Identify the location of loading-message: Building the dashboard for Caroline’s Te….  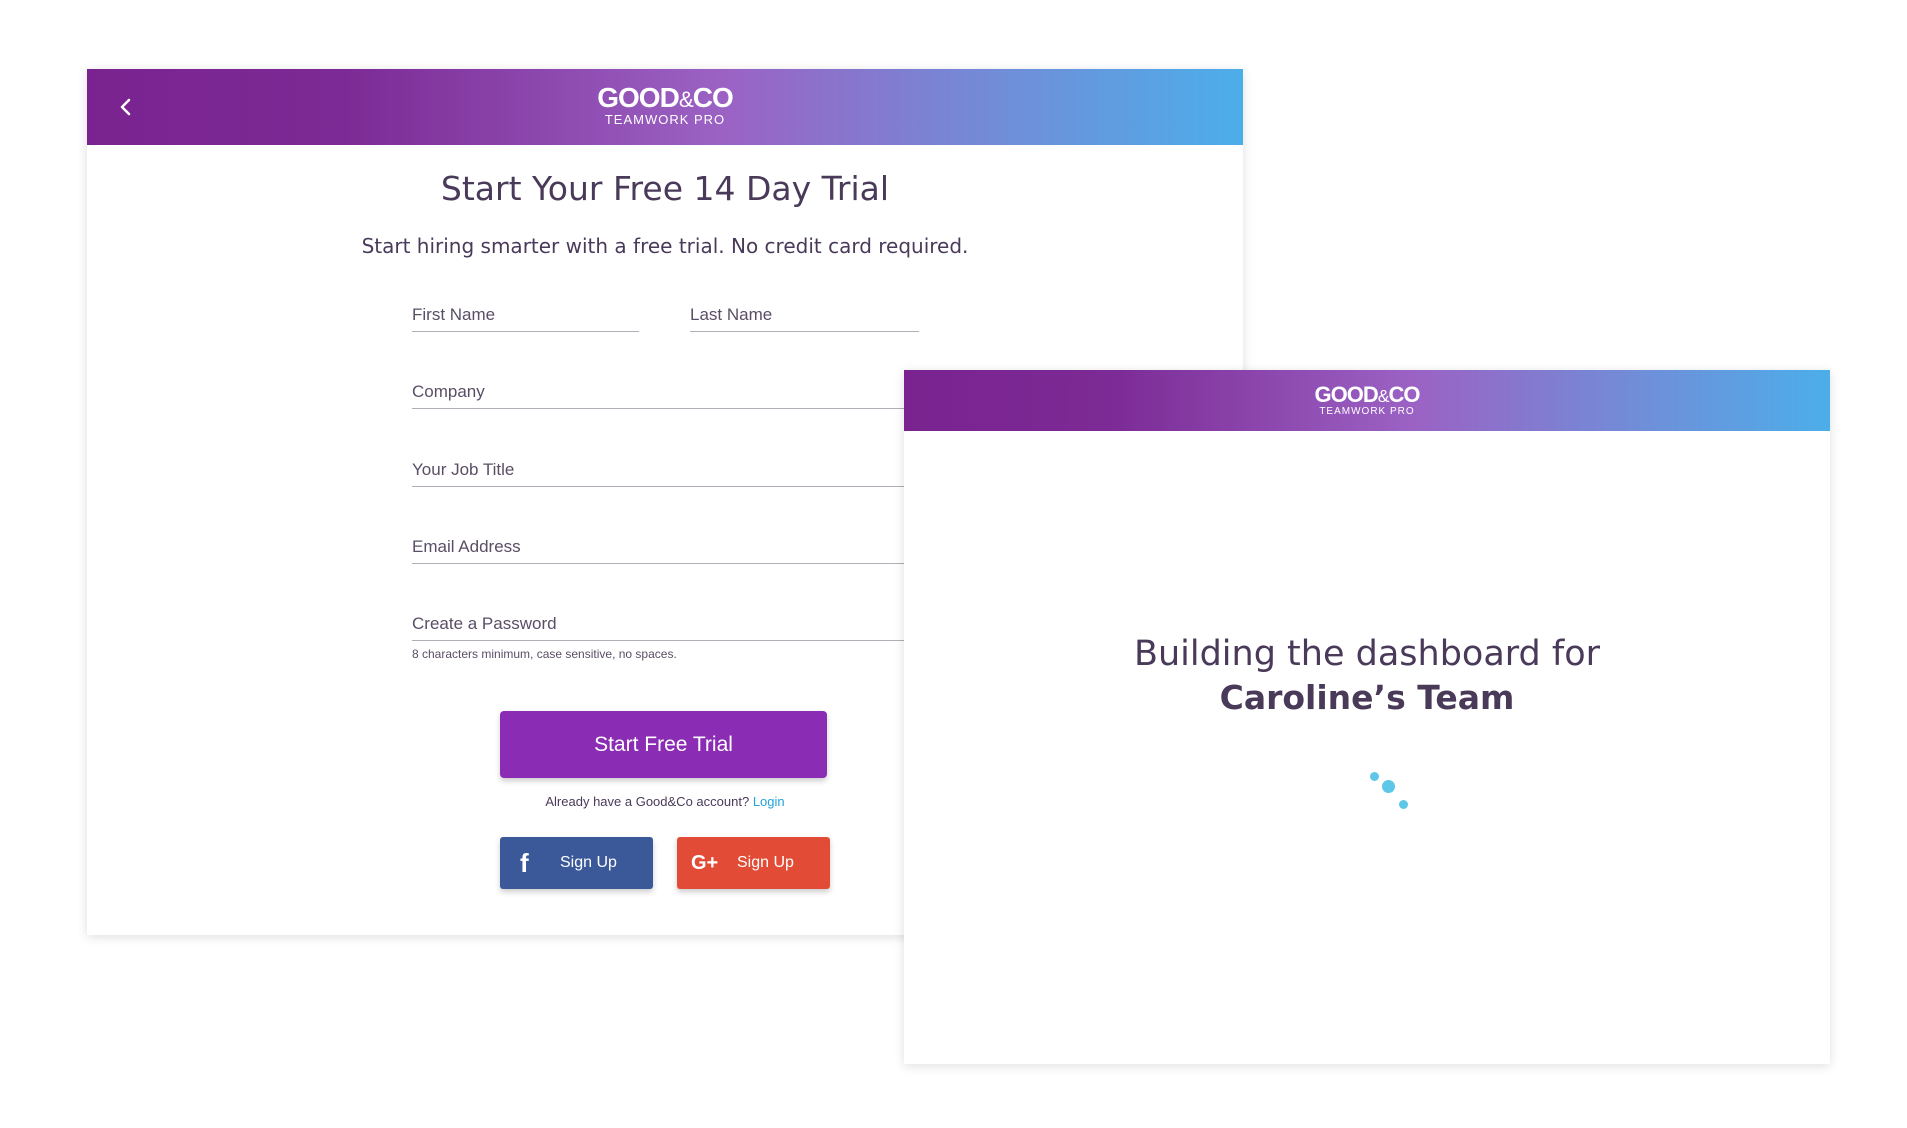
(1367, 676).